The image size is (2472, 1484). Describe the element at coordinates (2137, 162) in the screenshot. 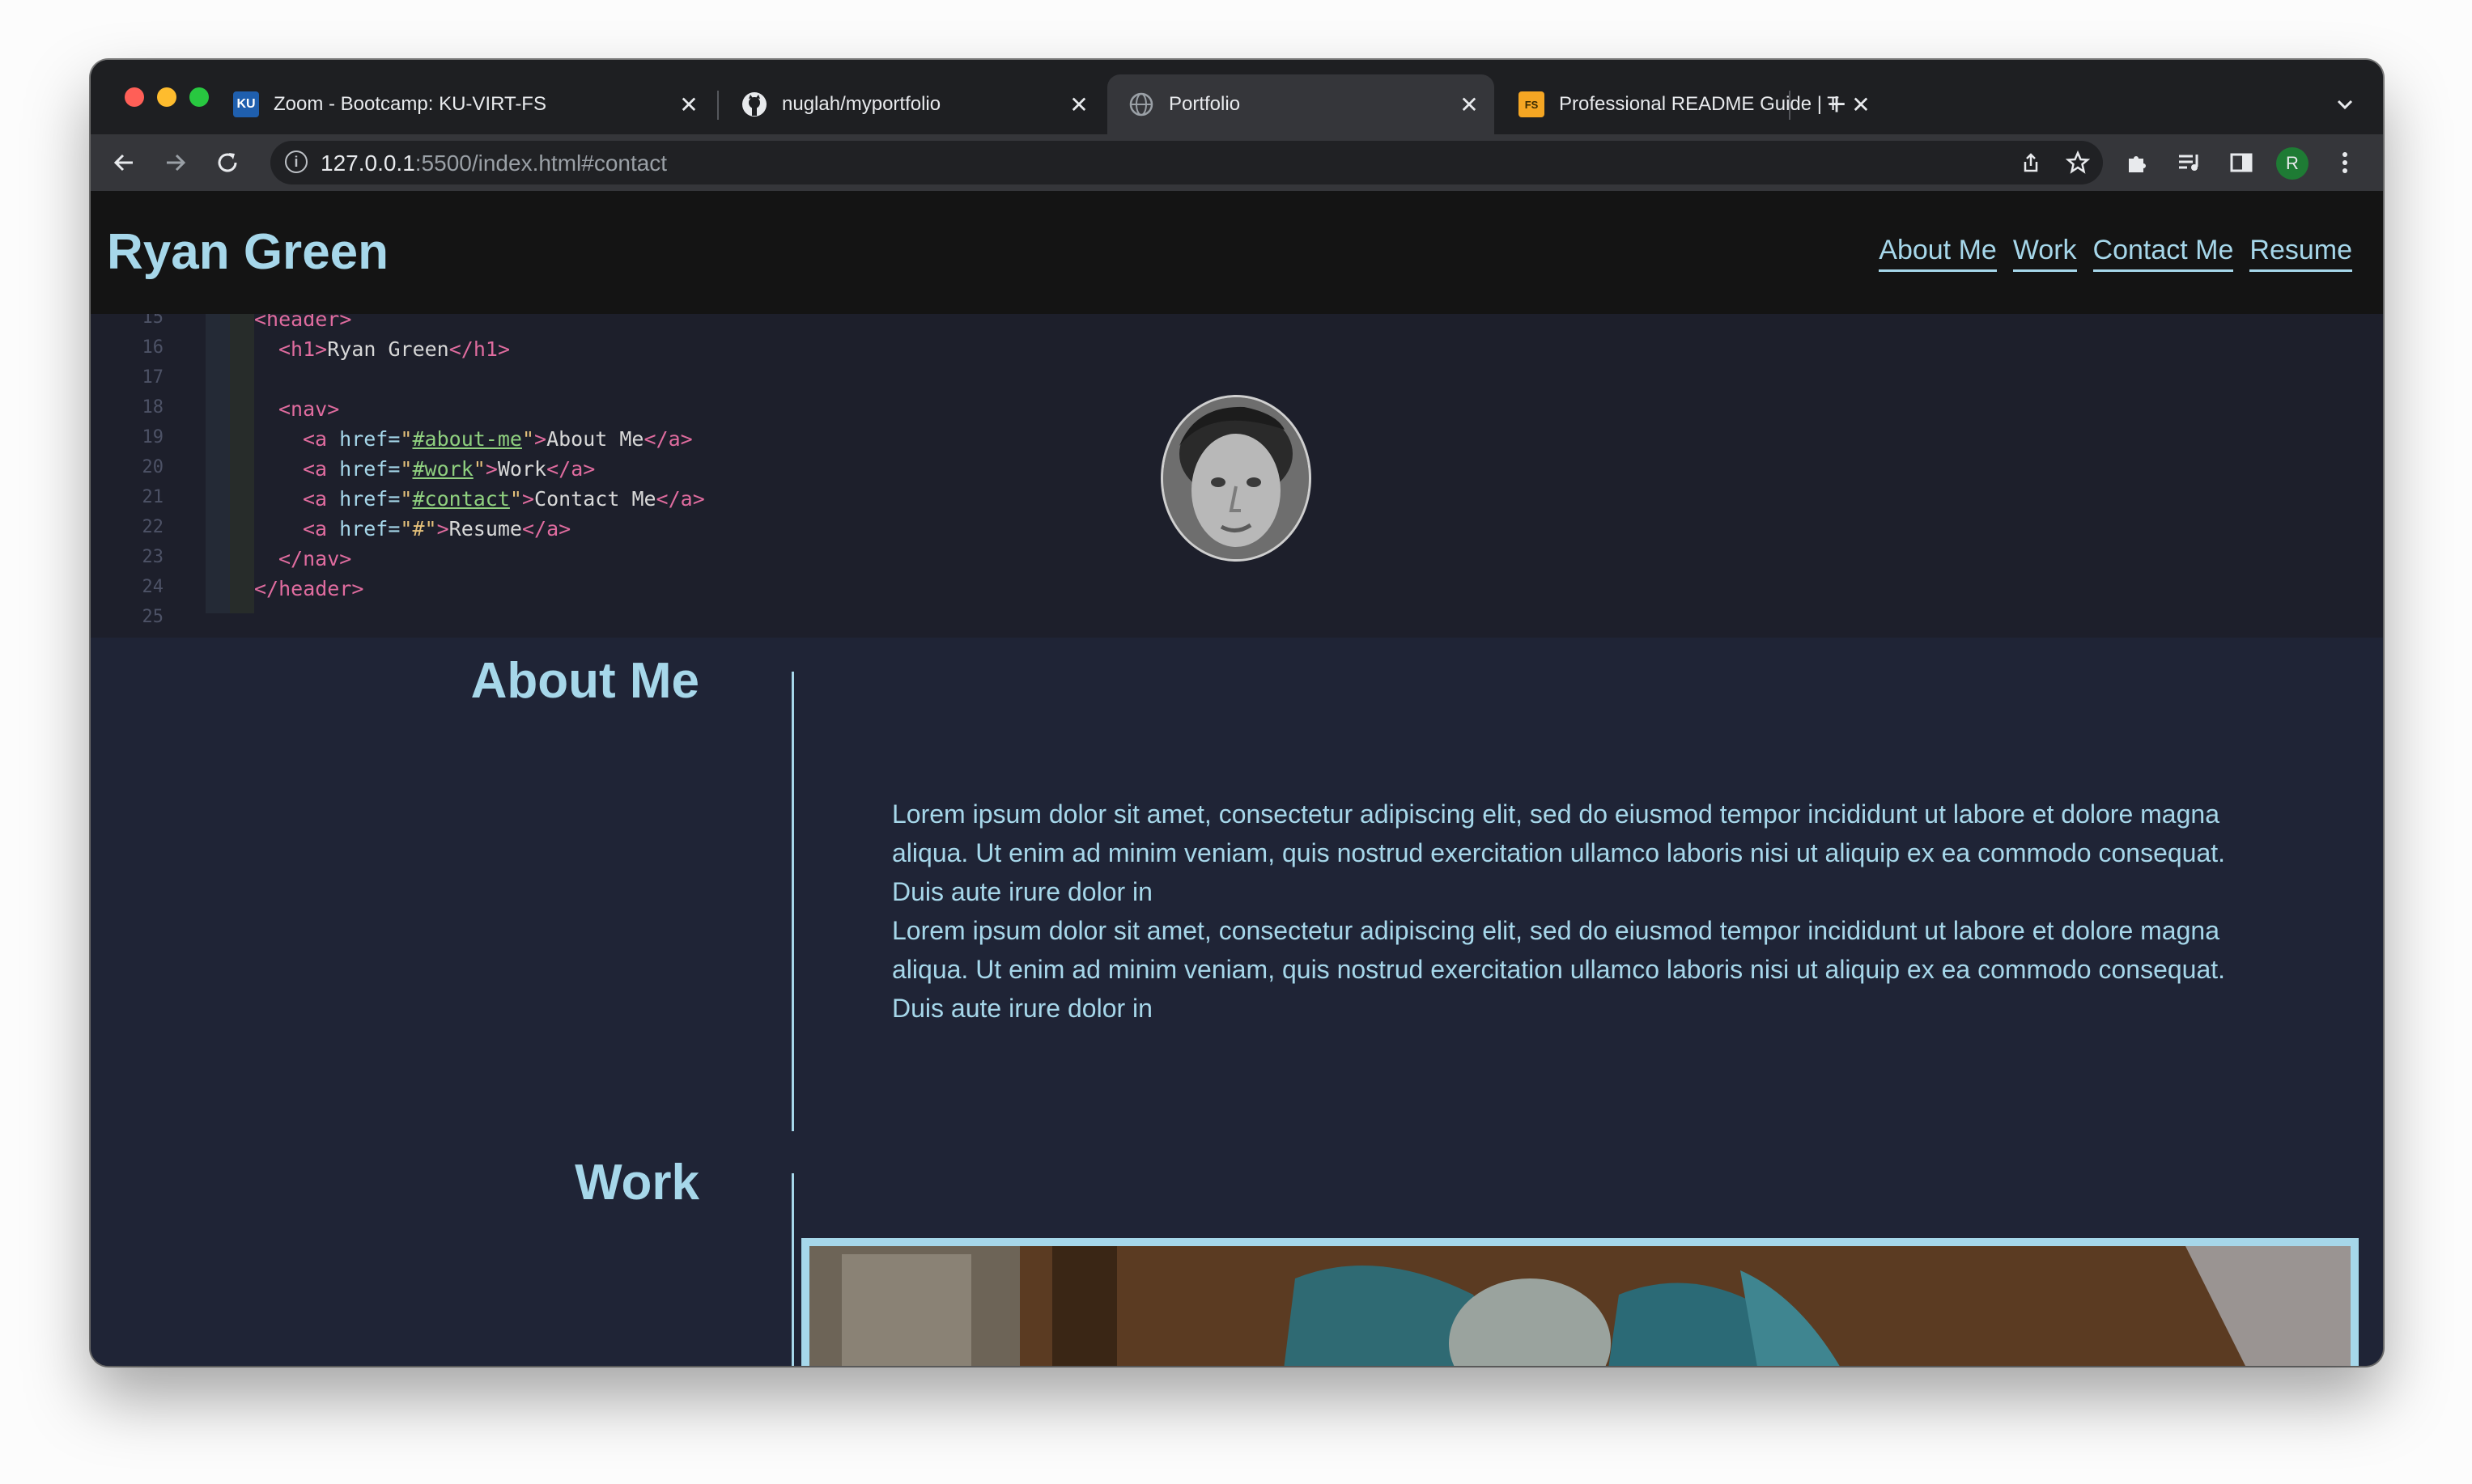

I see `extensions-puzzle-icon` at that location.